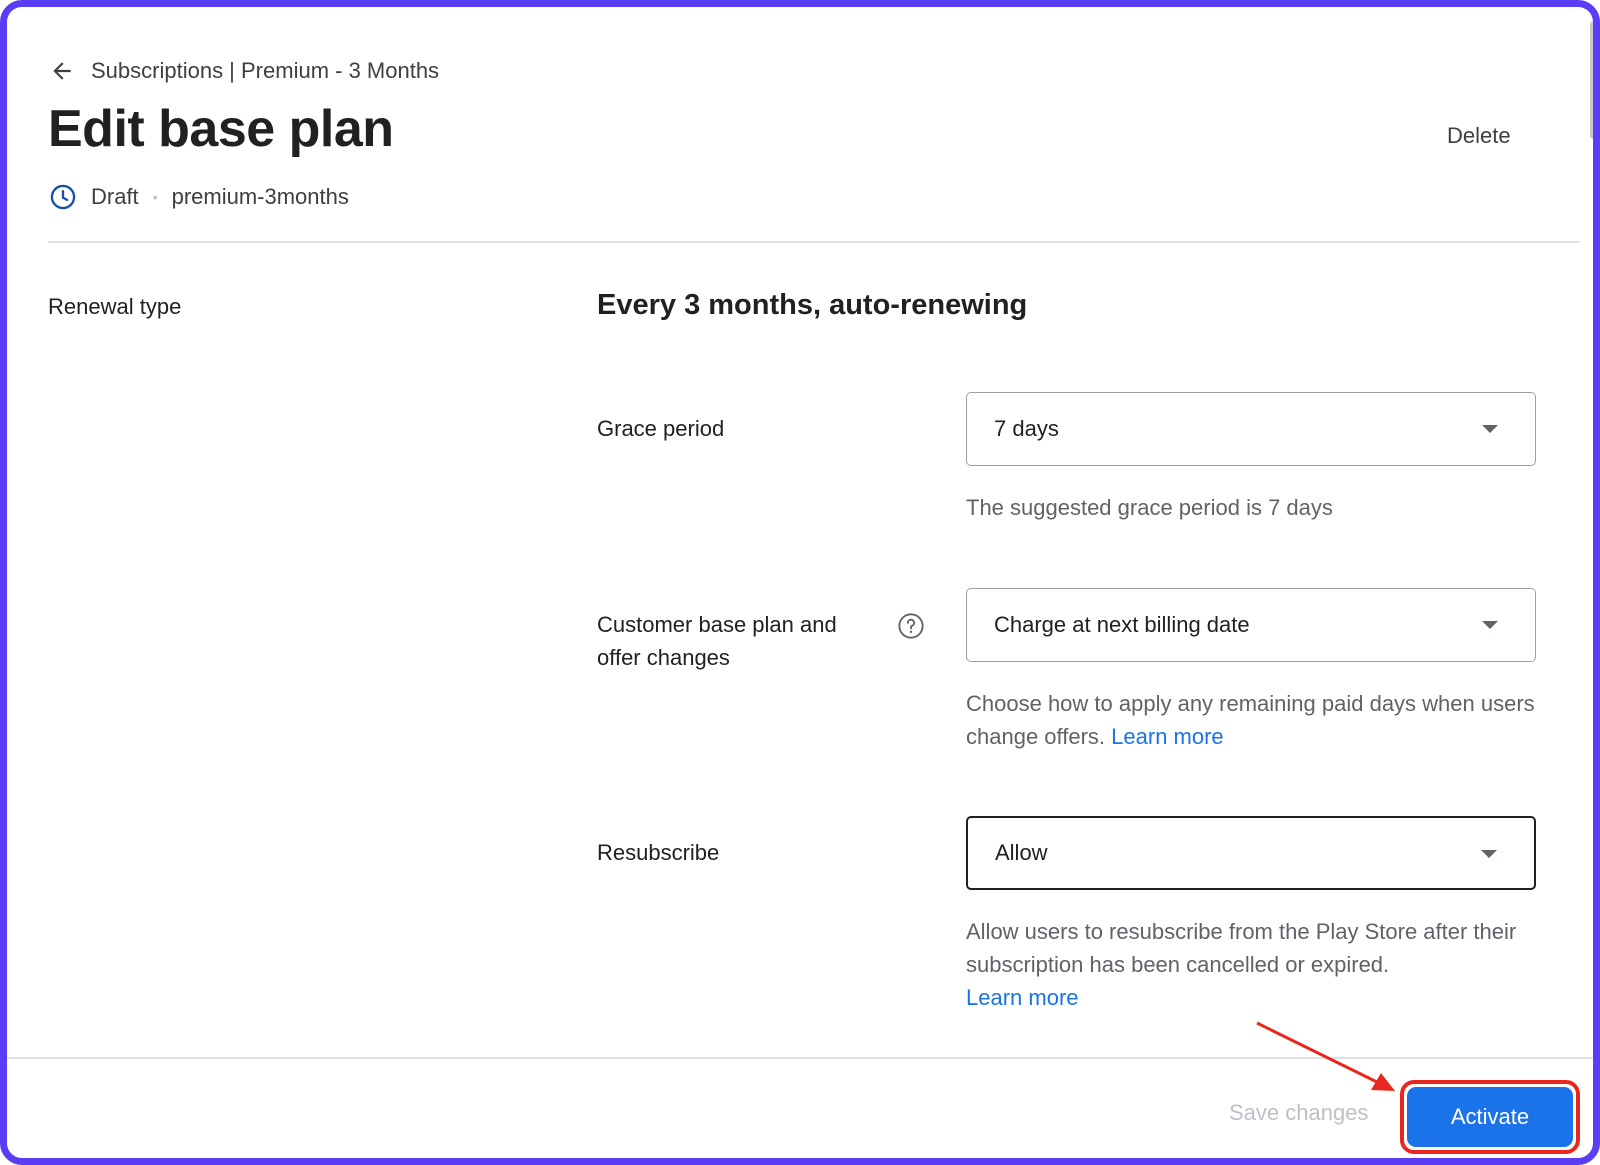 Image resolution: width=1600 pixels, height=1165 pixels. What do you see at coordinates (1026, 428) in the screenshot?
I see `grace-period-value: 7 days` at bounding box center [1026, 428].